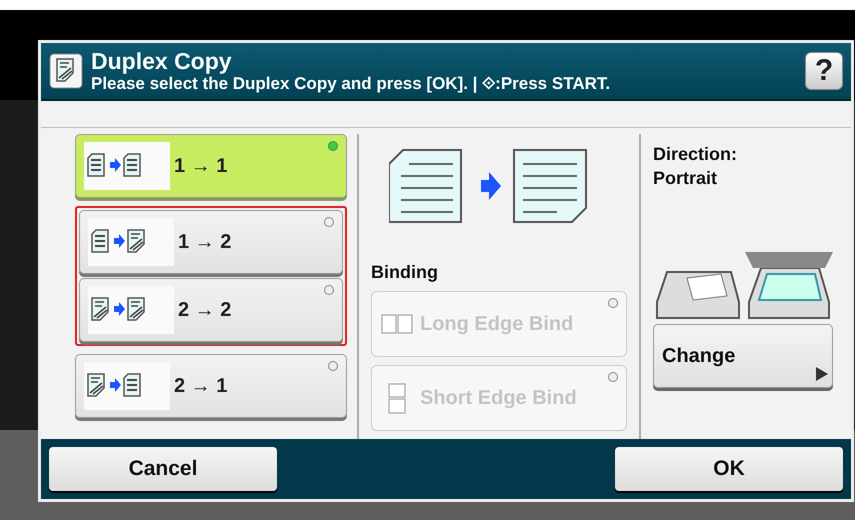 The height and width of the screenshot is (520, 855). Describe the element at coordinates (66, 71) in the screenshot. I see `duplex-copy-icon` at that location.